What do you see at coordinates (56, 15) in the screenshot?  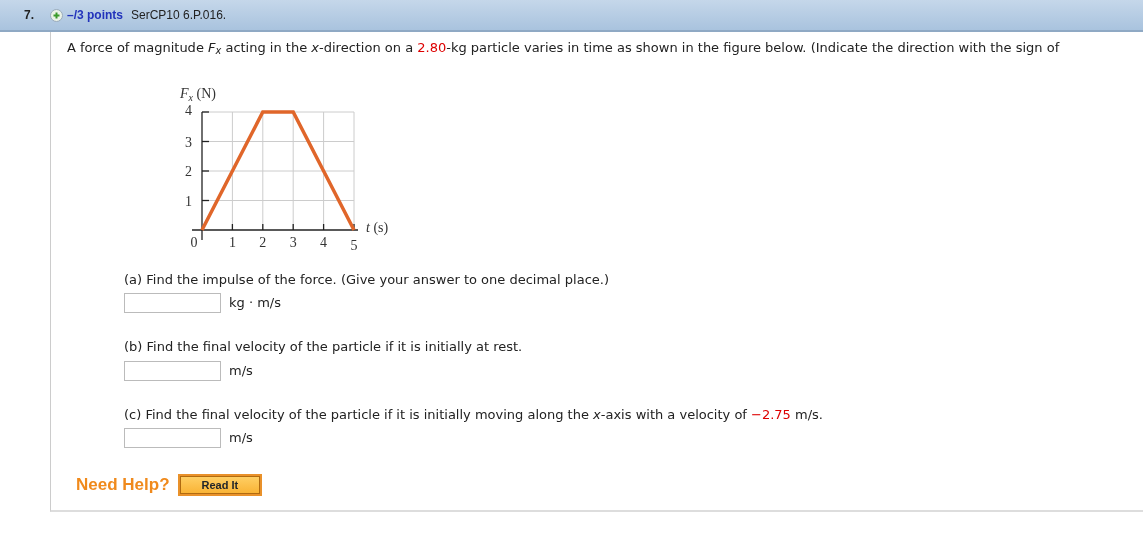 I see `plus-icon` at bounding box center [56, 15].